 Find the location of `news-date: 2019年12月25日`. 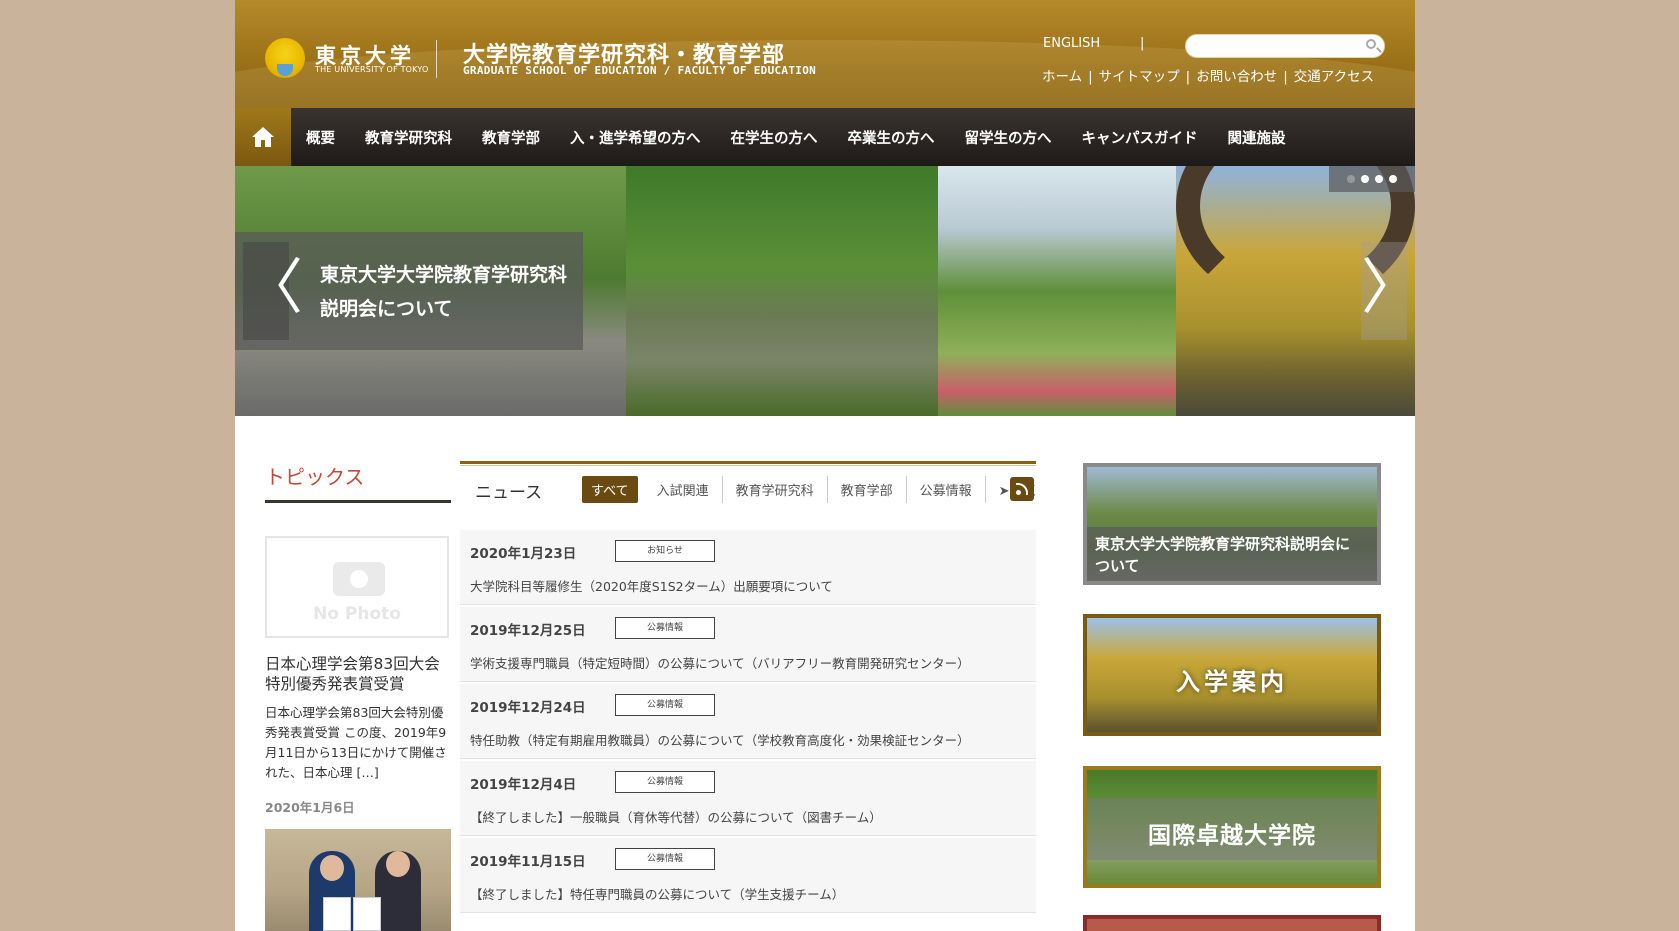

news-date: 2019年12月25日 is located at coordinates (528, 631).